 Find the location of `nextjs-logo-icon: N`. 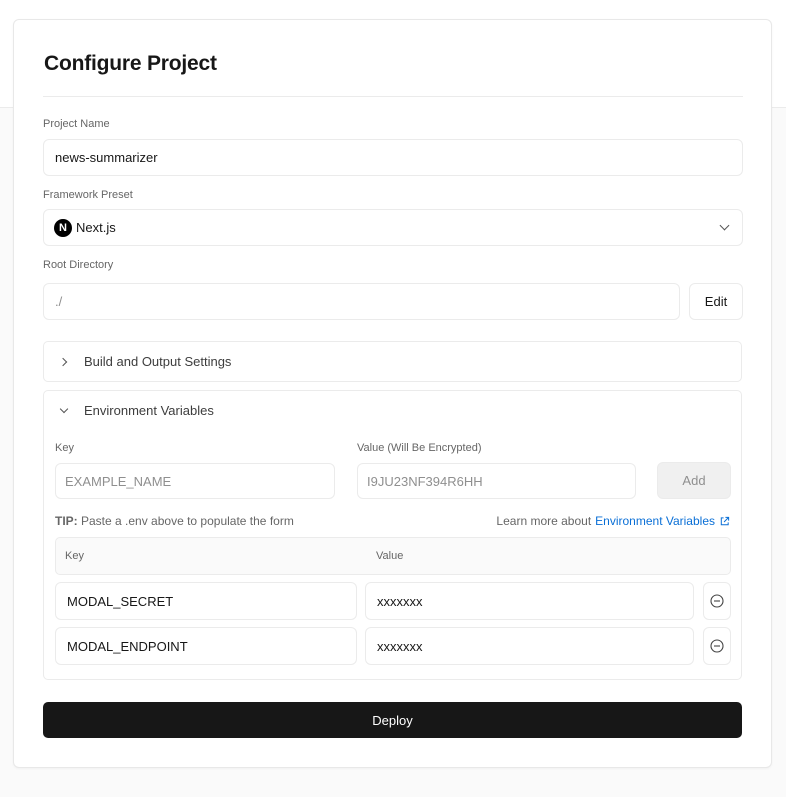

nextjs-logo-icon: N is located at coordinates (63, 227).